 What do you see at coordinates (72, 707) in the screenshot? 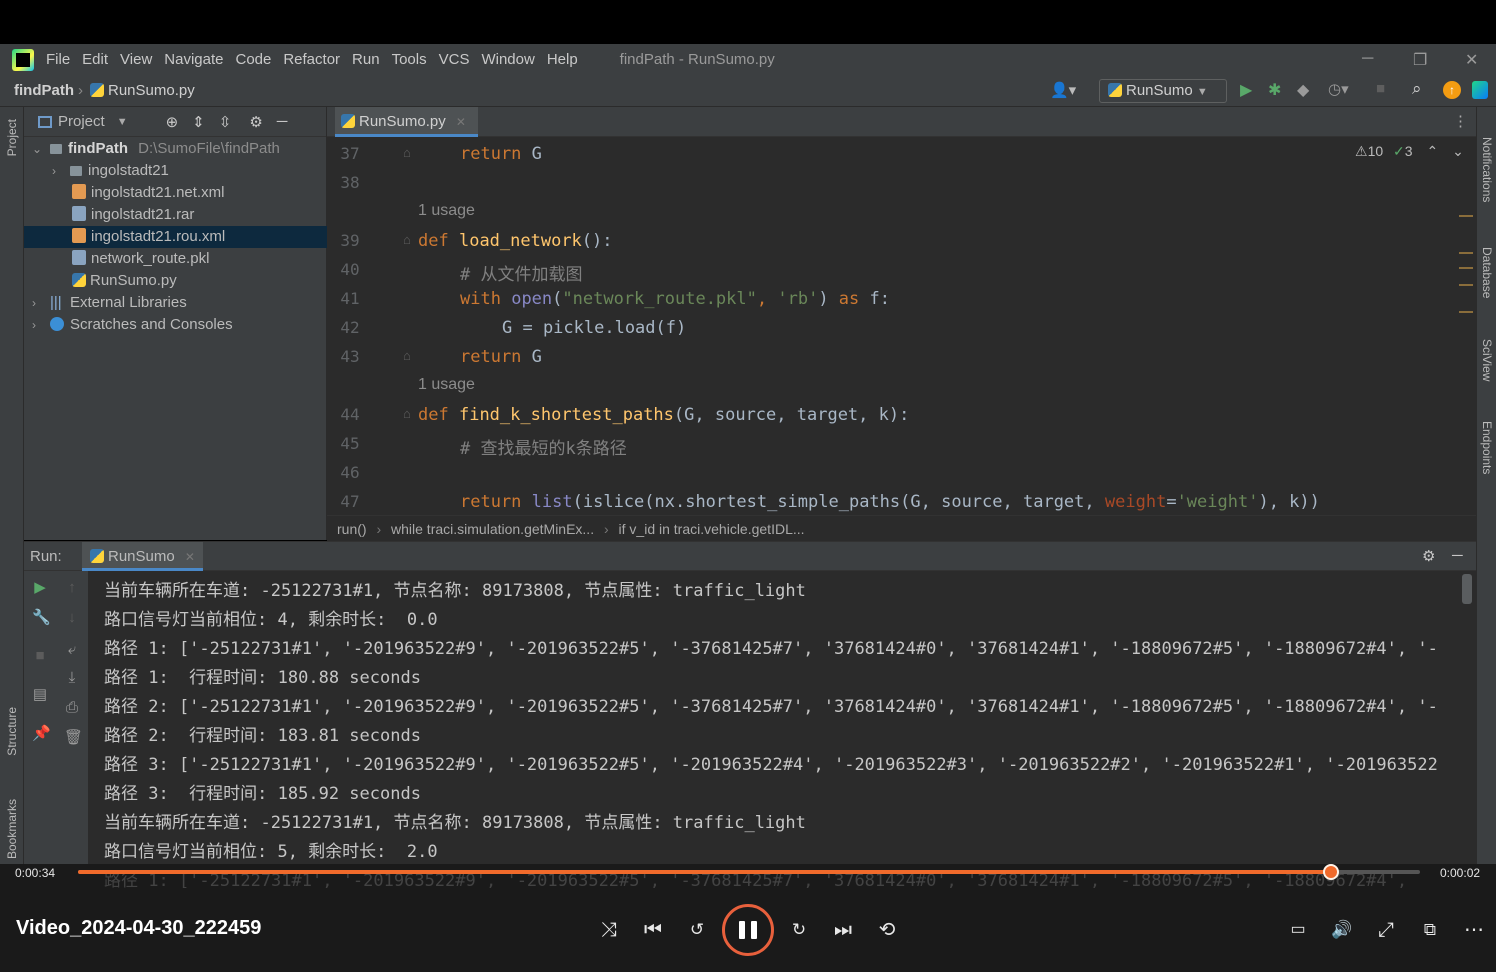
I see `print-icon: ⎙` at bounding box center [72, 707].